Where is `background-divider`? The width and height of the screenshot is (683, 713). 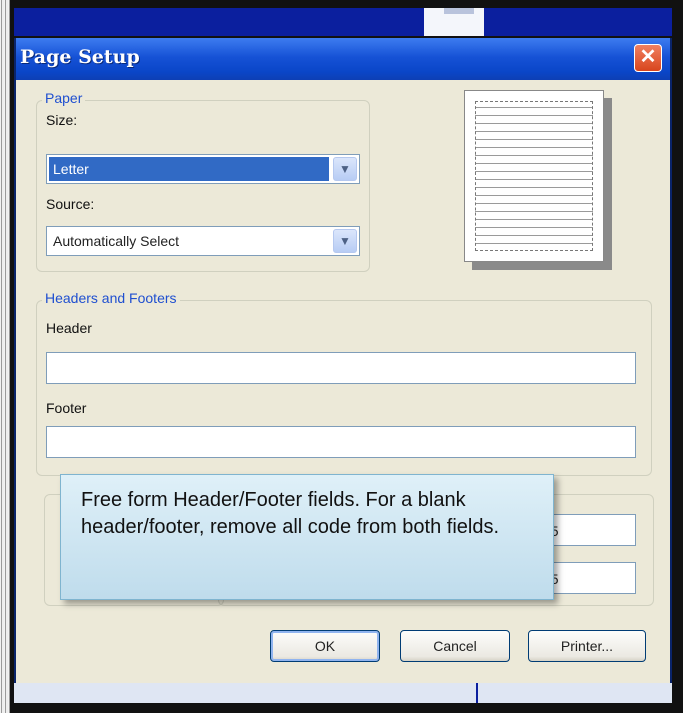
background-divider is located at coordinates (477, 693).